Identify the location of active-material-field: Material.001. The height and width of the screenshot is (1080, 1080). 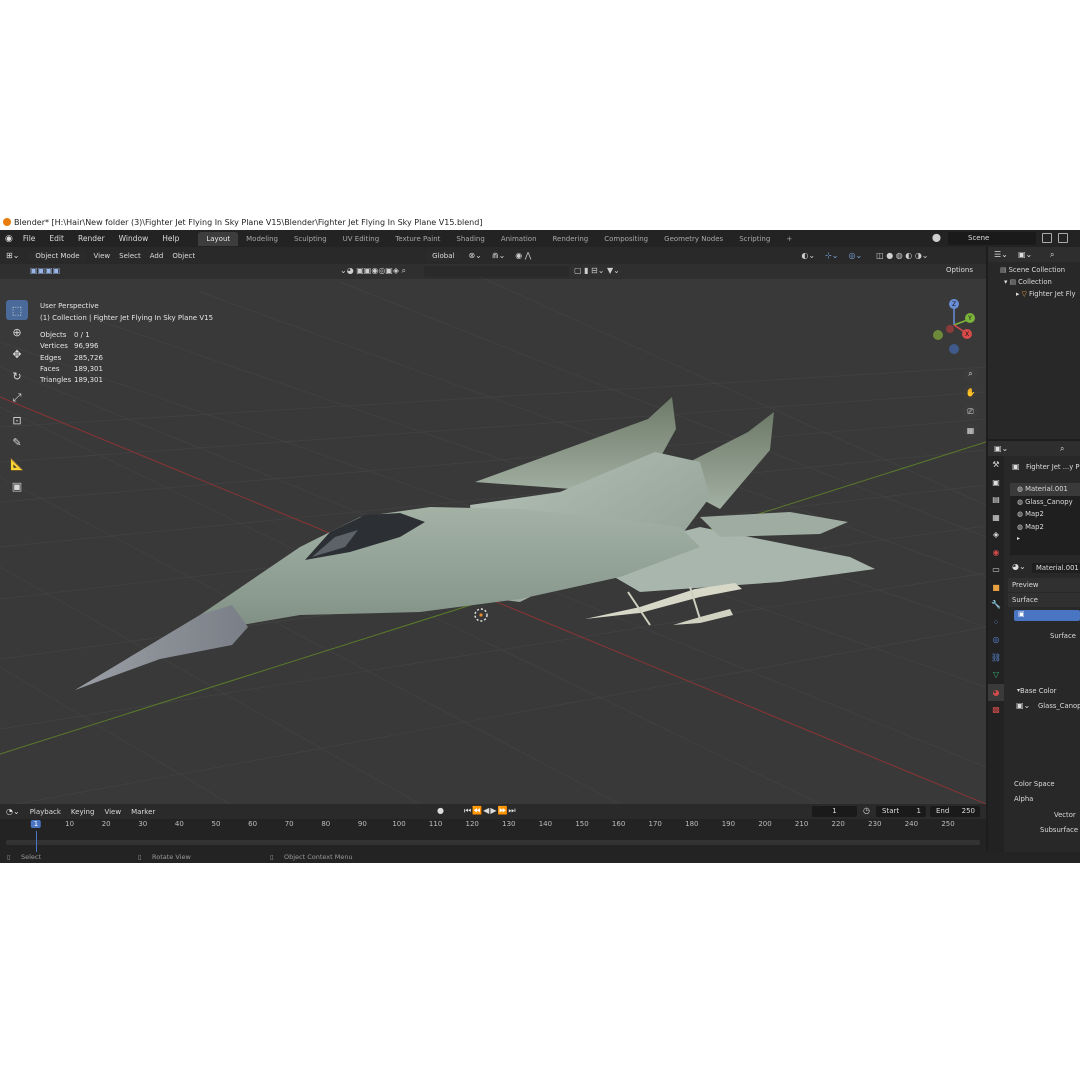
(1056, 568).